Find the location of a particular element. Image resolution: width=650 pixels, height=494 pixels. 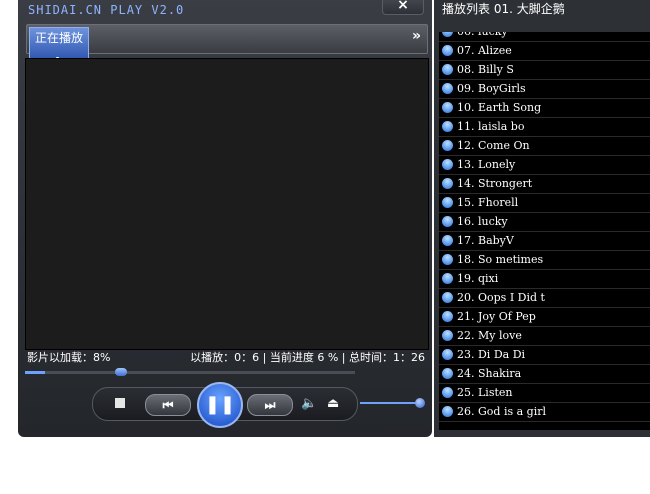

track-title: 13. Lonely is located at coordinates (486, 164).